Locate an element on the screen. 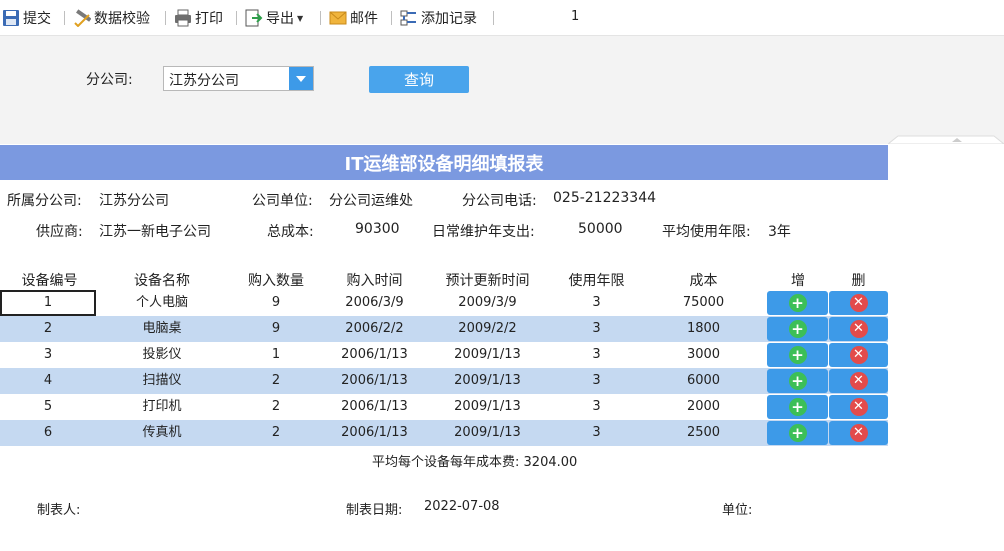 The image size is (1004, 551). submit-button: 提交 is located at coordinates (26, 18).